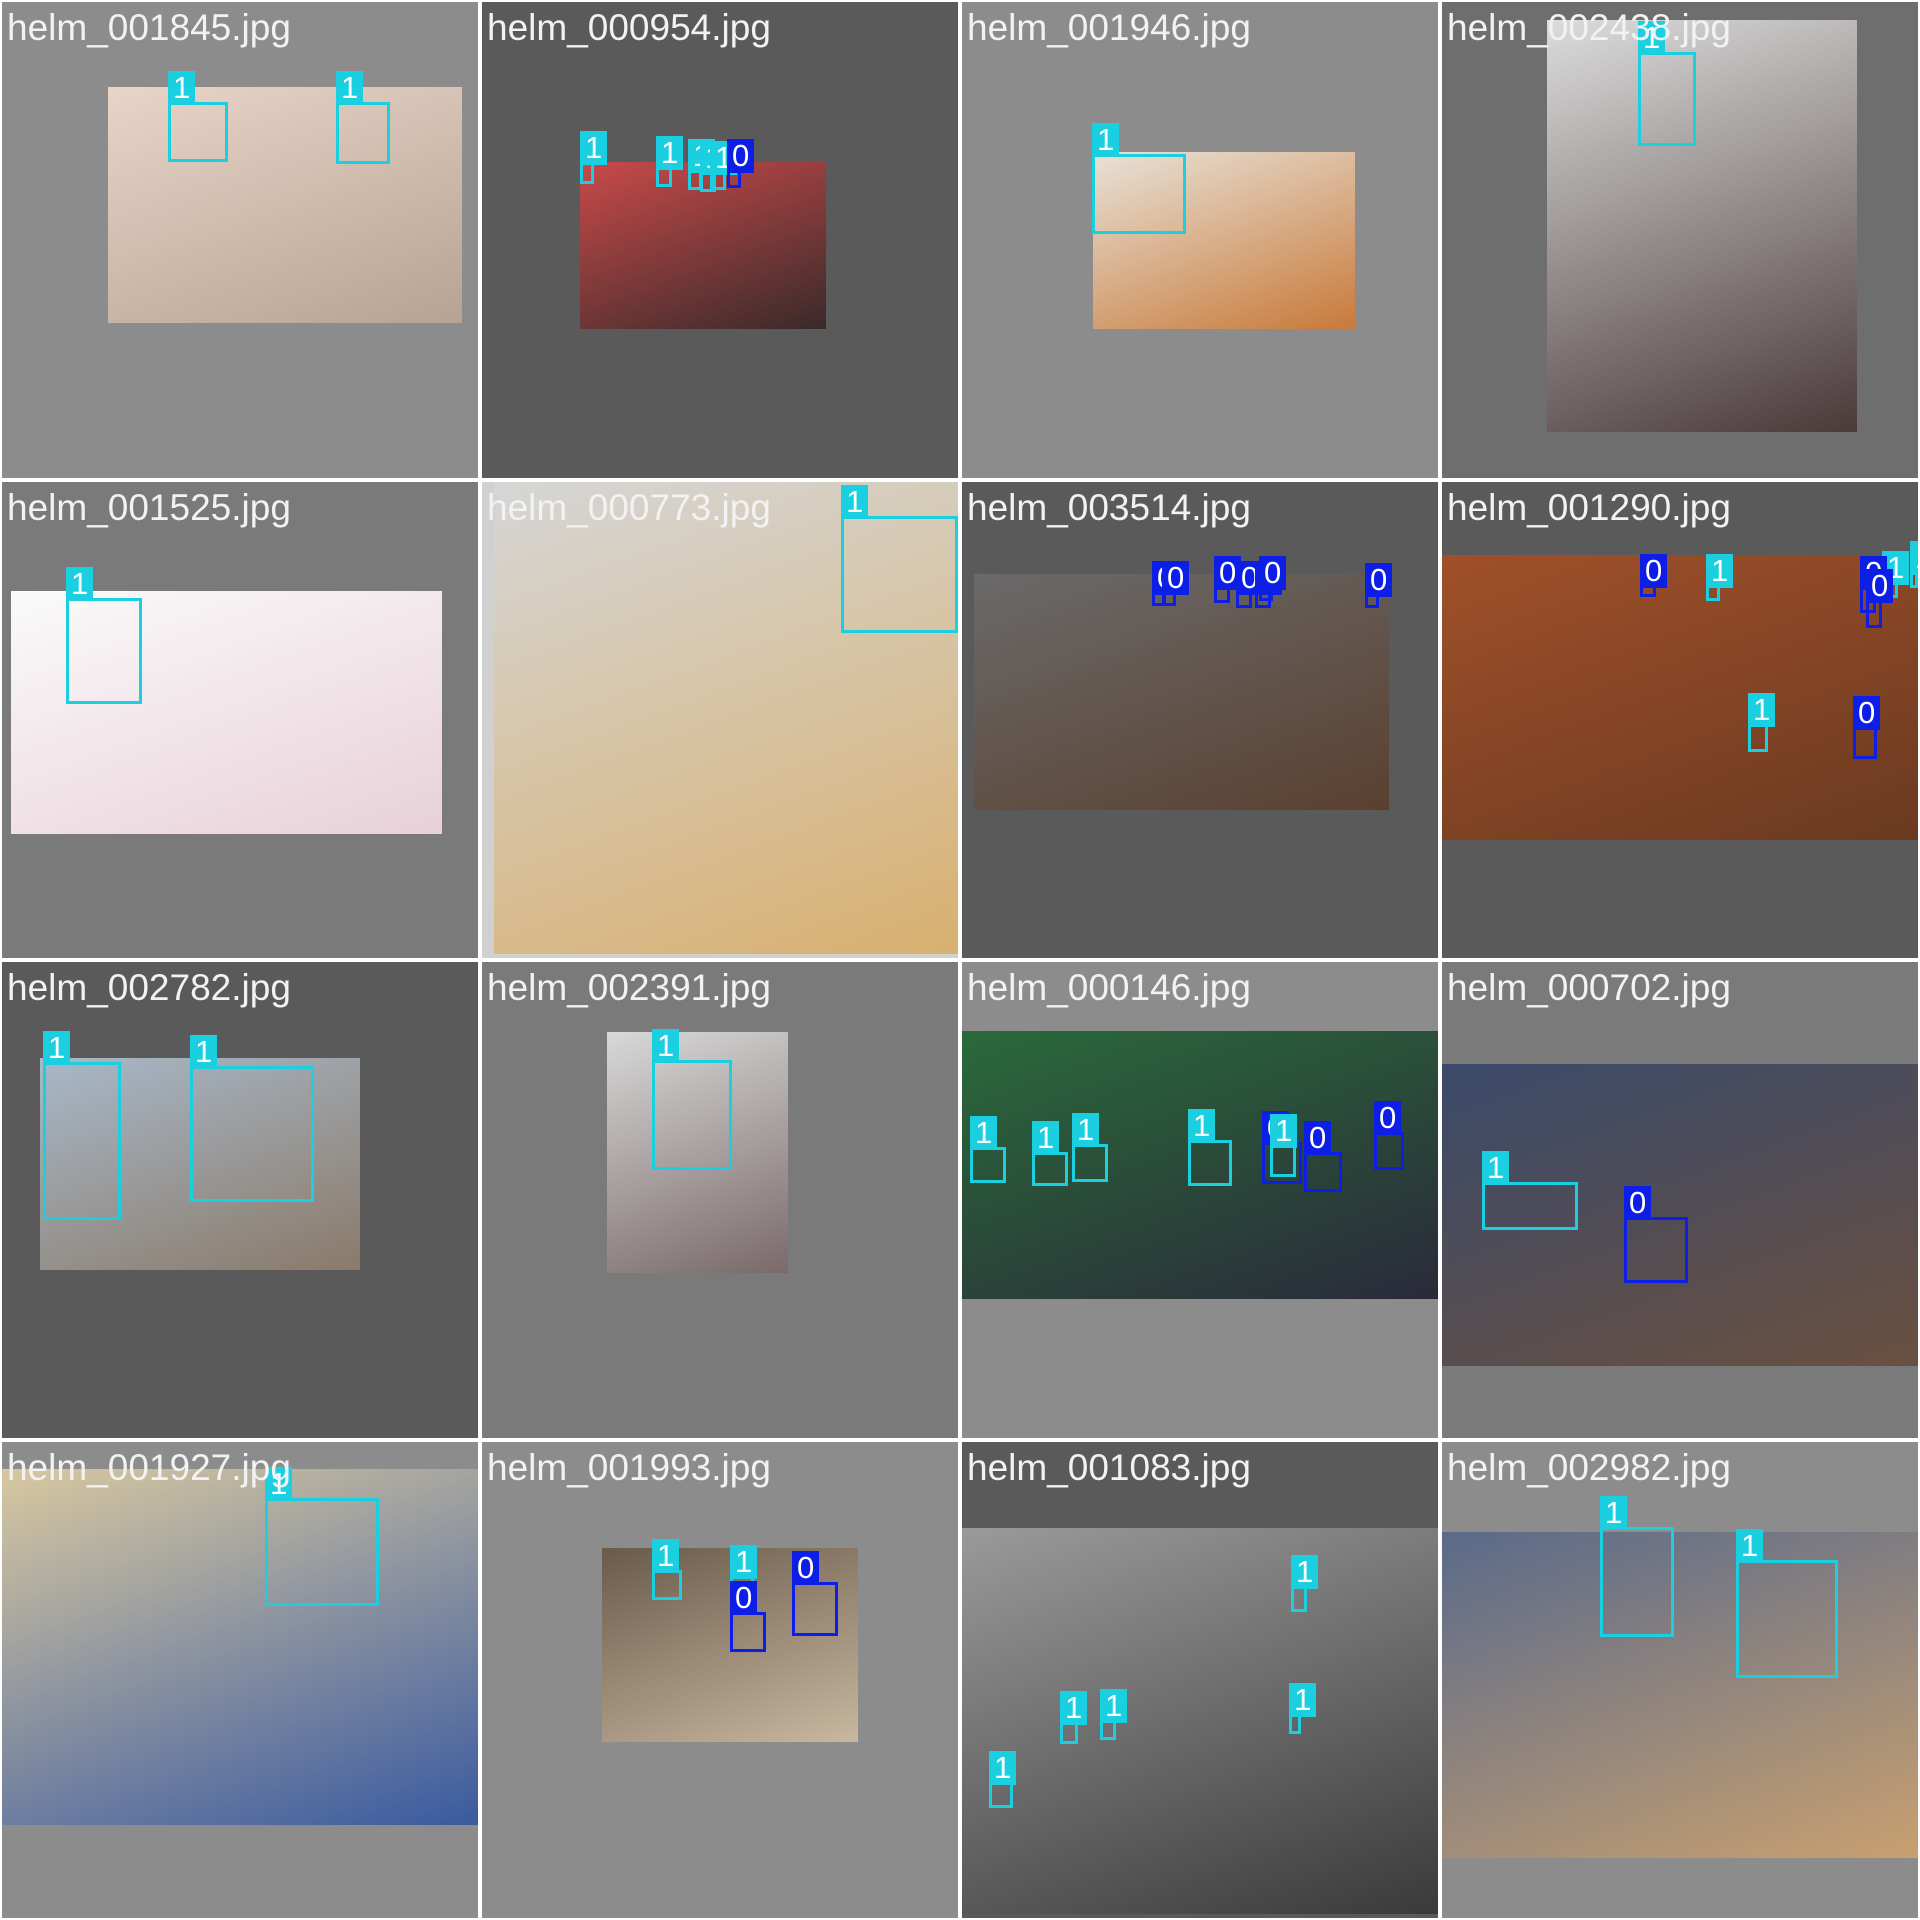  I want to click on image-tile: helm_000773.jpg 1, so click(720, 720).